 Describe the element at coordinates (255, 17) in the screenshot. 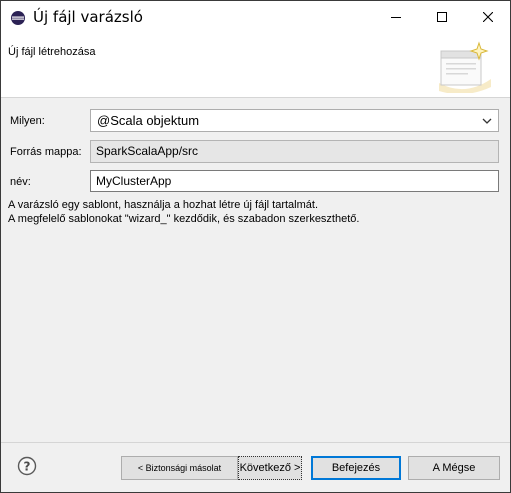

I see `title-bar: Új fájl varázsló` at that location.